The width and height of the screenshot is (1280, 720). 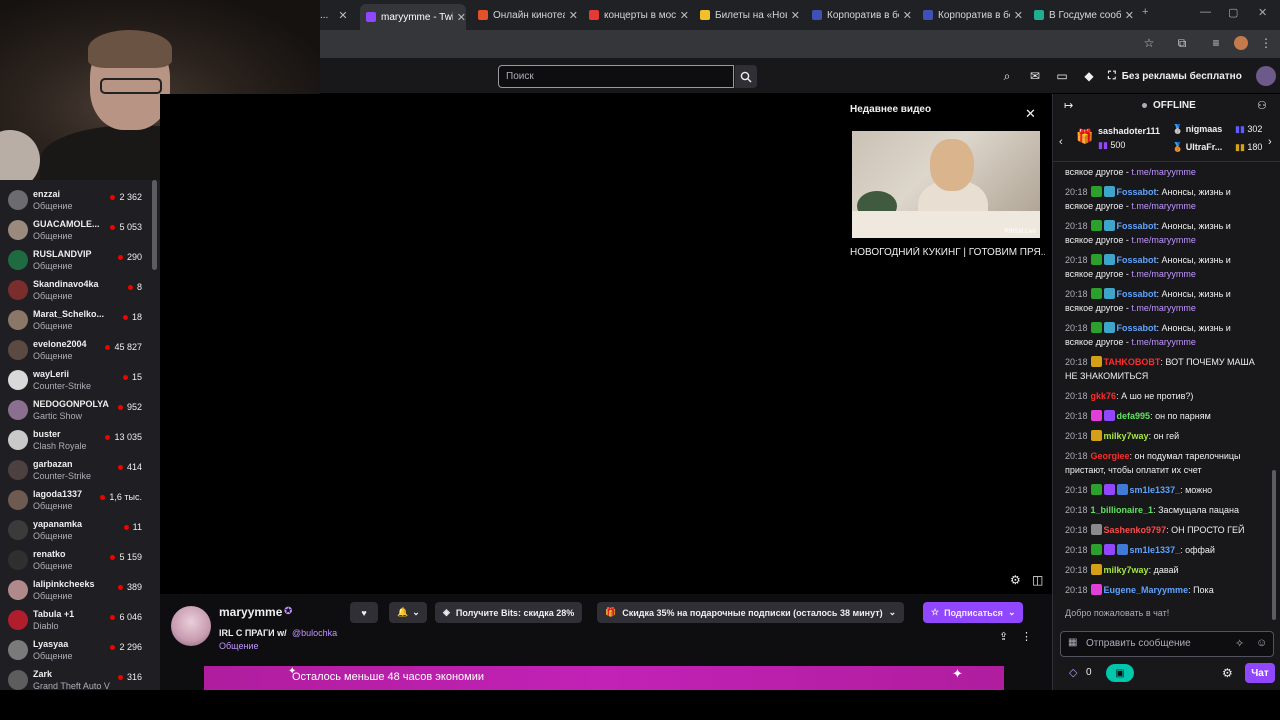 I want to click on channel-avatar, so click(x=191, y=626).